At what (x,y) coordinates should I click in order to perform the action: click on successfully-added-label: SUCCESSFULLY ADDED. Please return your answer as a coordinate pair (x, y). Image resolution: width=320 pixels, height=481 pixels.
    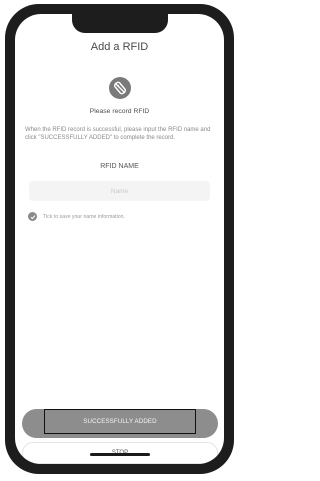
    Looking at the image, I should click on (120, 421).